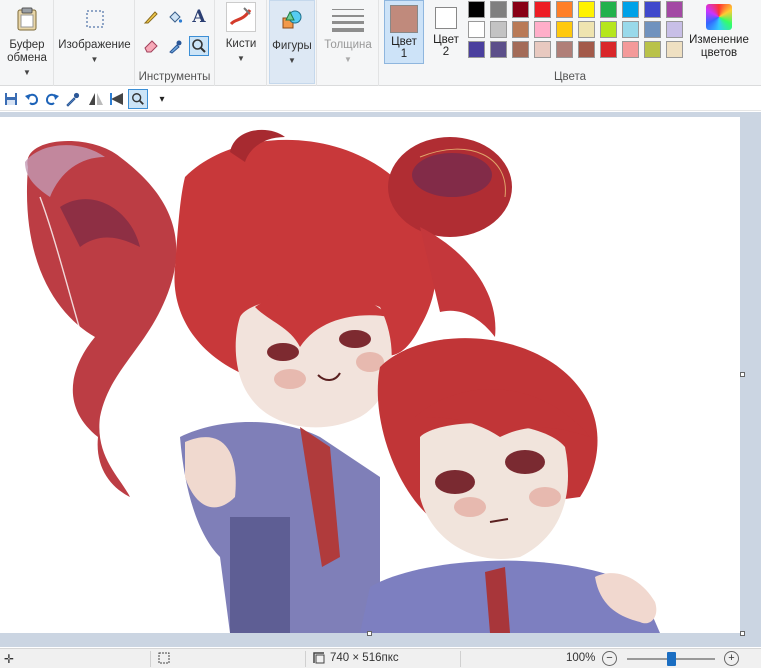  I want to click on edit-colors-label-1: Изменение, so click(719, 40).